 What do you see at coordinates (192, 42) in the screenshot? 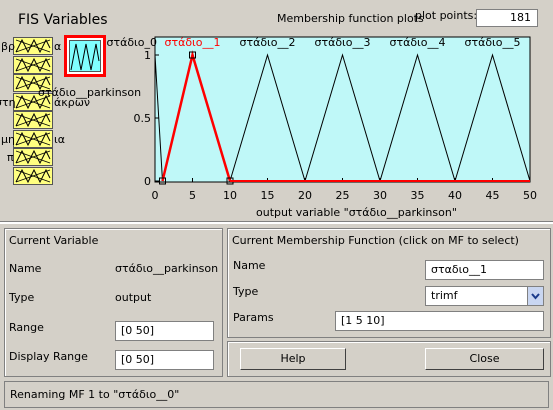
I see `mf-label: στάδιο__1` at bounding box center [192, 42].